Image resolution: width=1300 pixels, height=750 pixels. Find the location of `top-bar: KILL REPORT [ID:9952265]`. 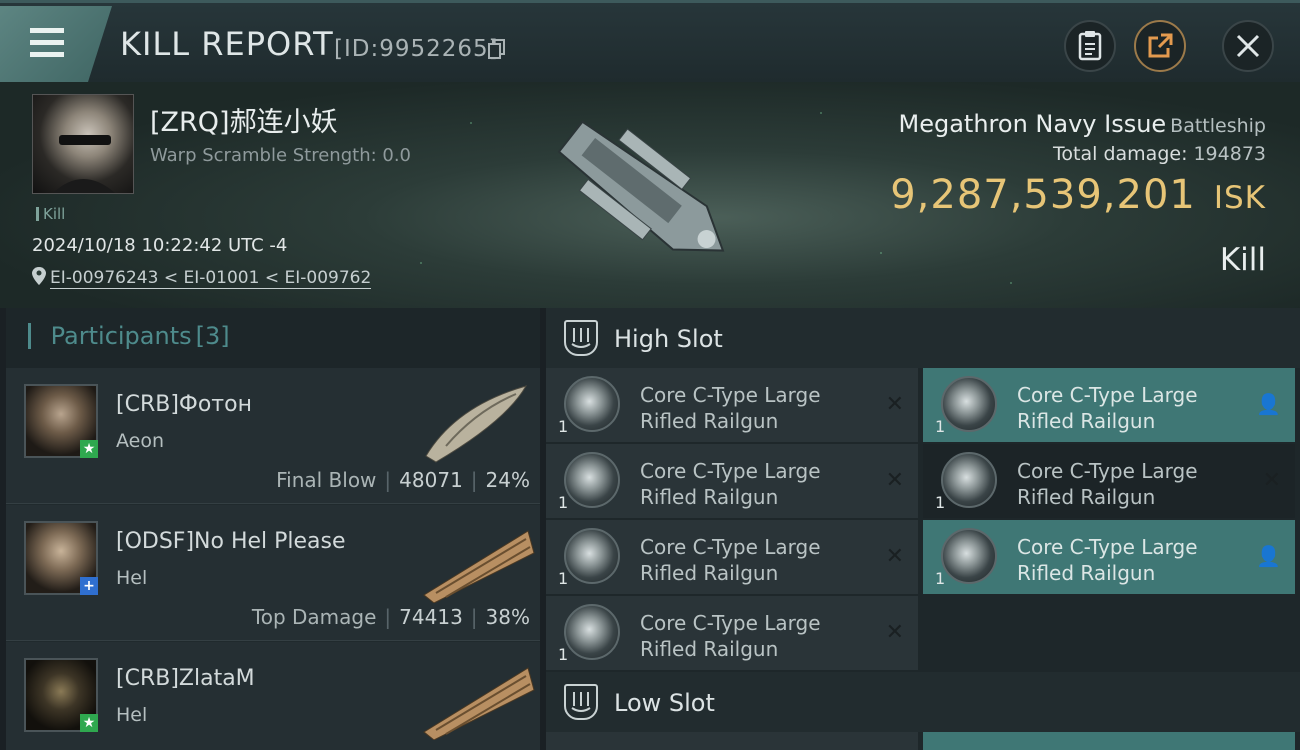

top-bar: KILL REPORT [ID:9952265] is located at coordinates (650, 42).